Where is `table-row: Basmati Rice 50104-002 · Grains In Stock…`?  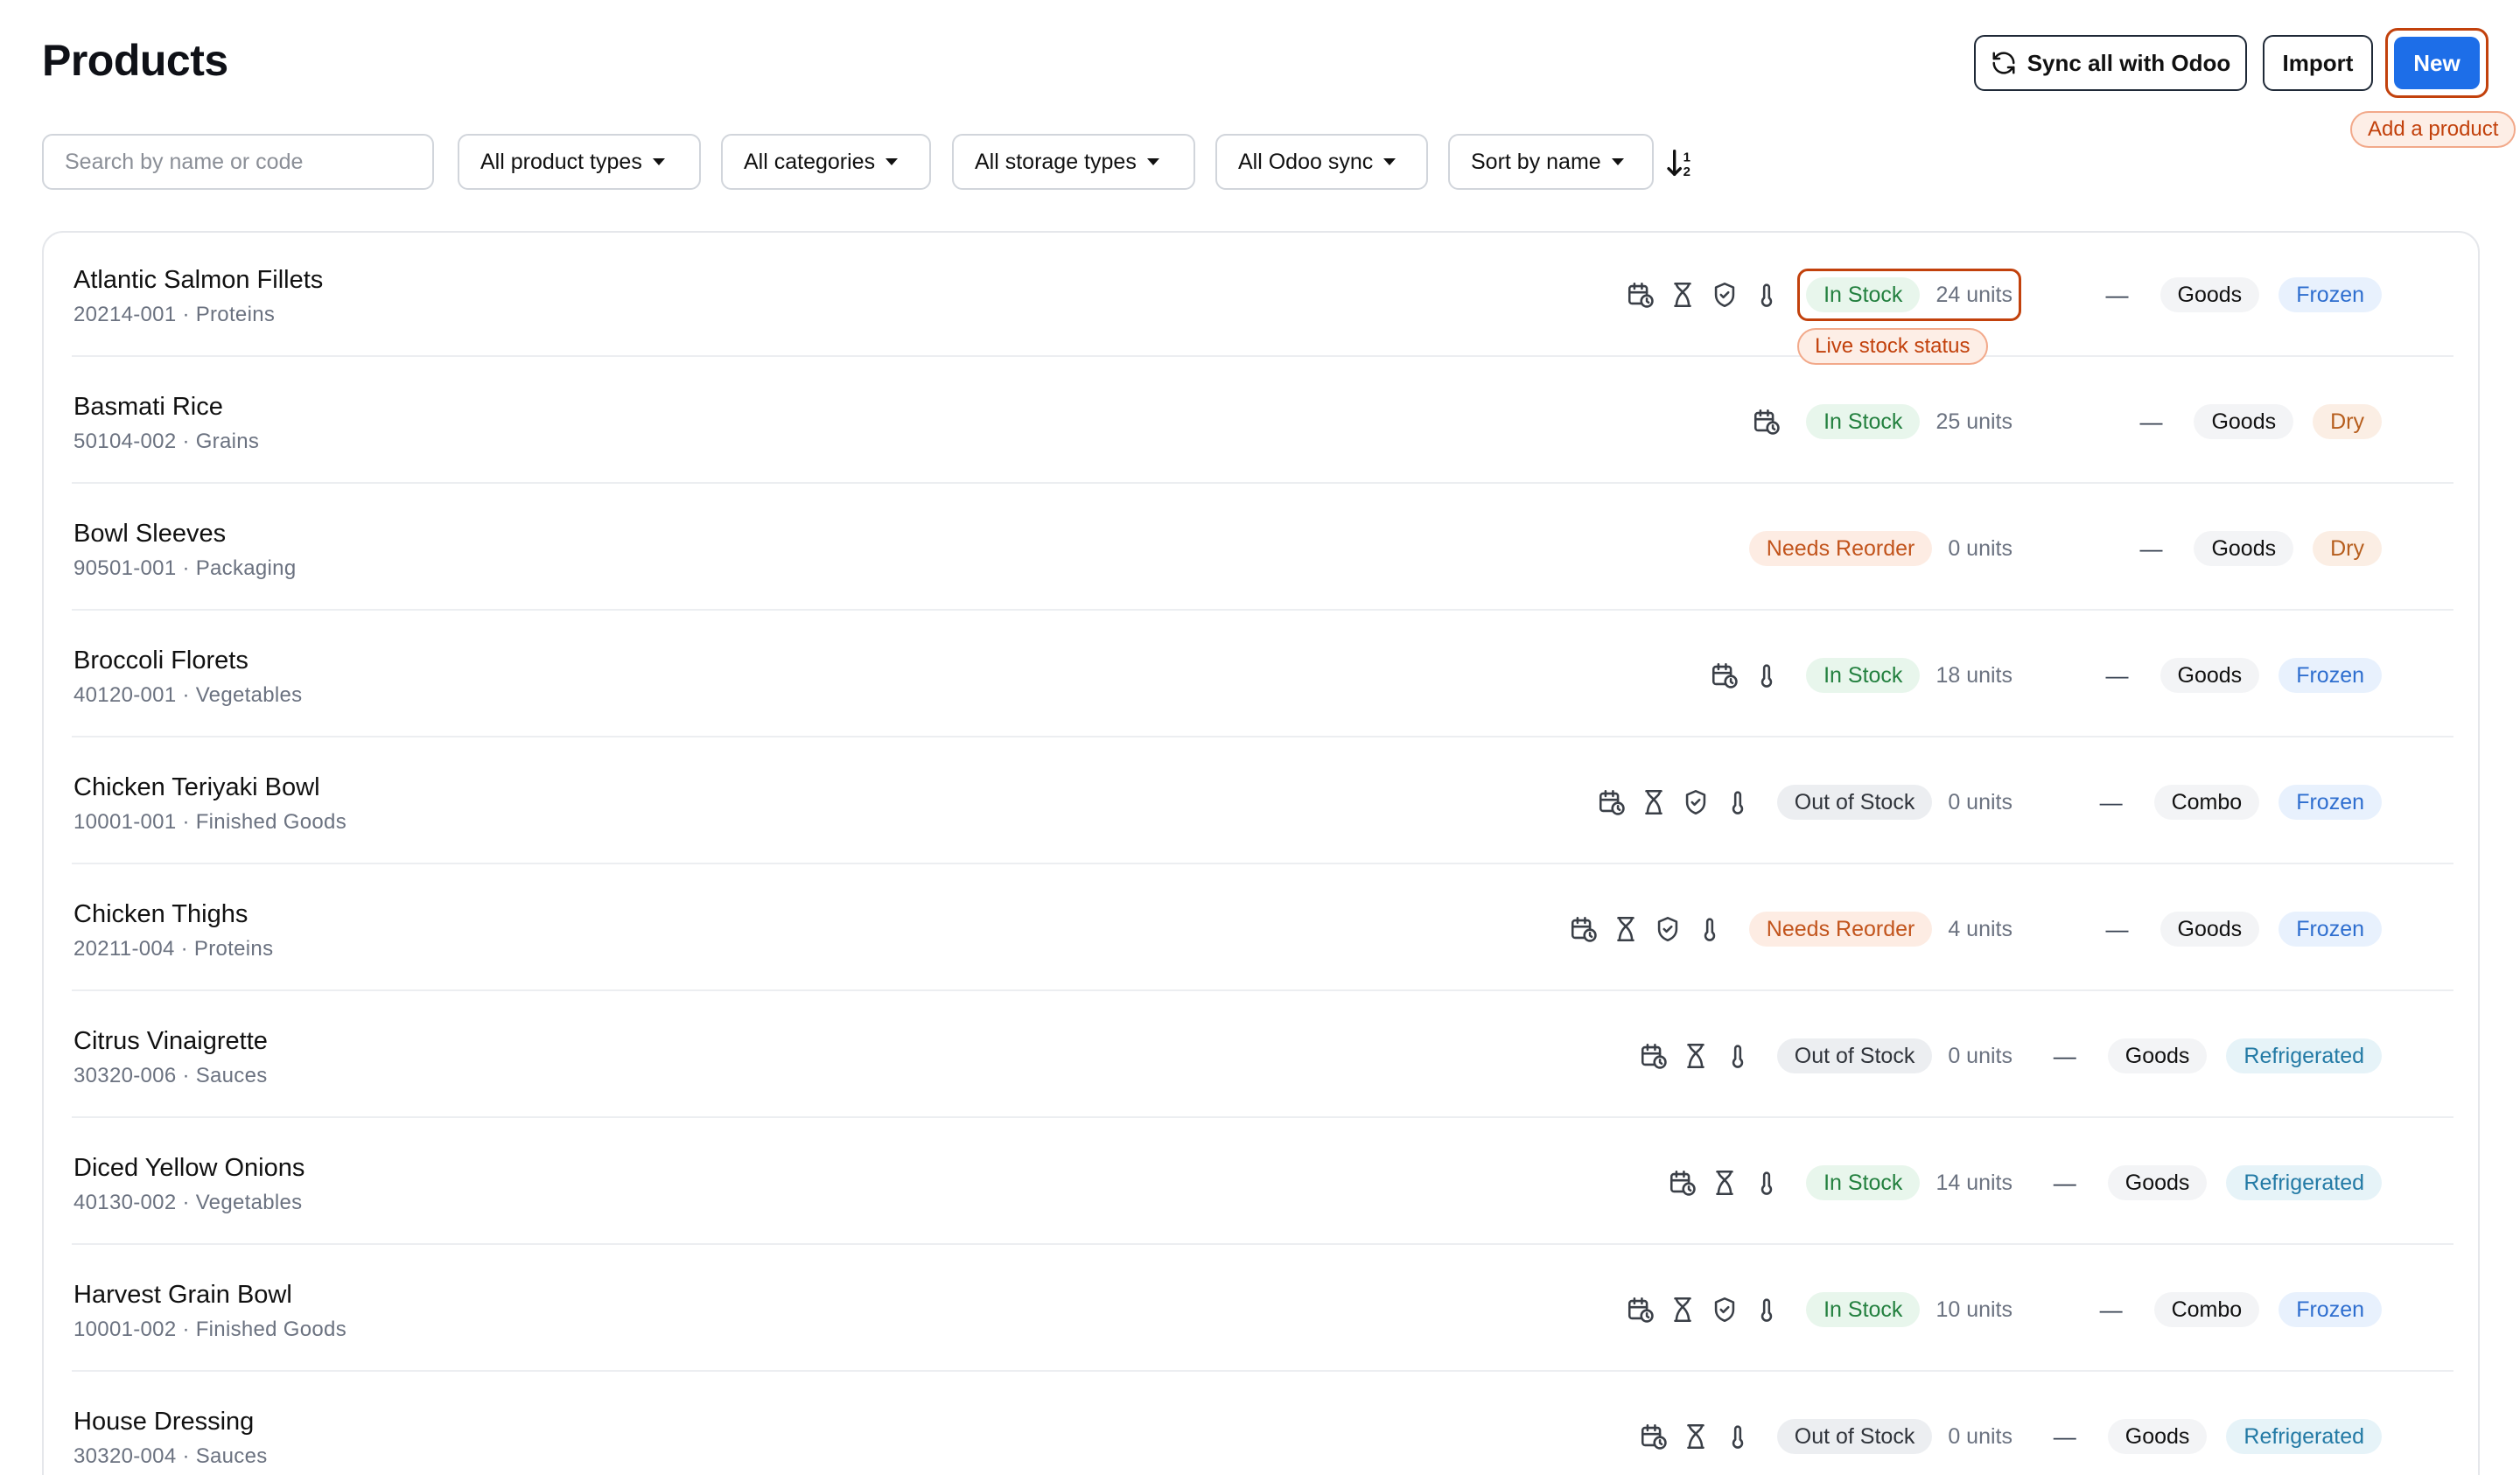
table-row: Basmati Rice 50104-002 · Grains In Stock… is located at coordinates (1263, 422).